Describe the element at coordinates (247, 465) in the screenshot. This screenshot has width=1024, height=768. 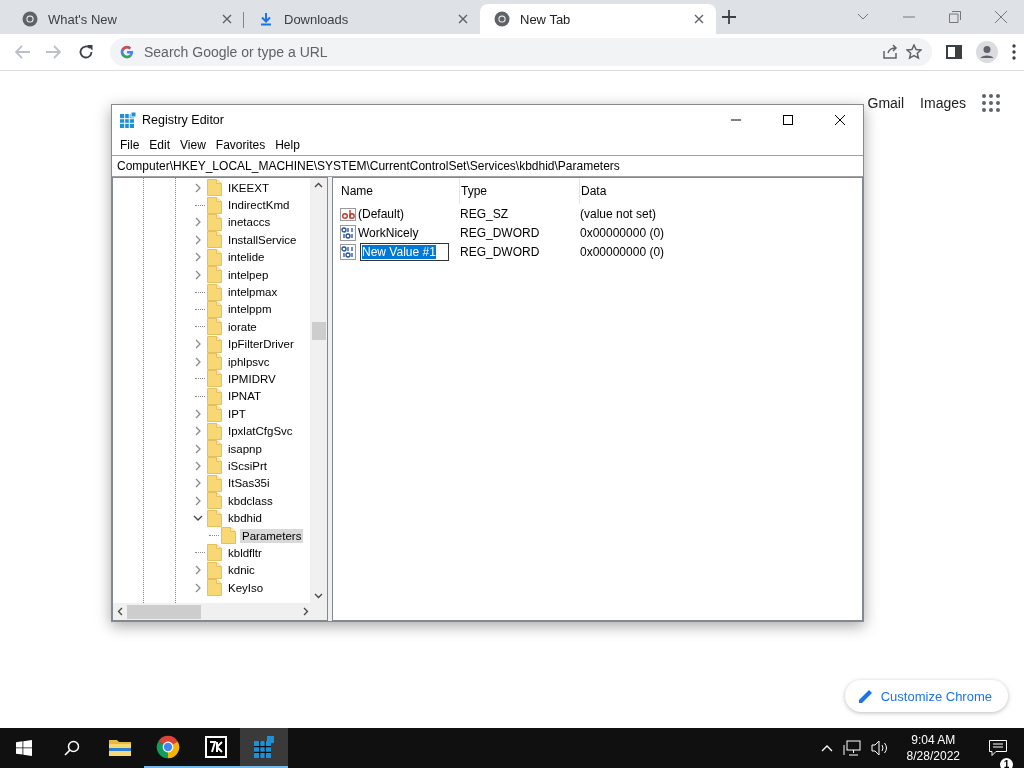
I see `tree-item: iScsiPrt` at that location.